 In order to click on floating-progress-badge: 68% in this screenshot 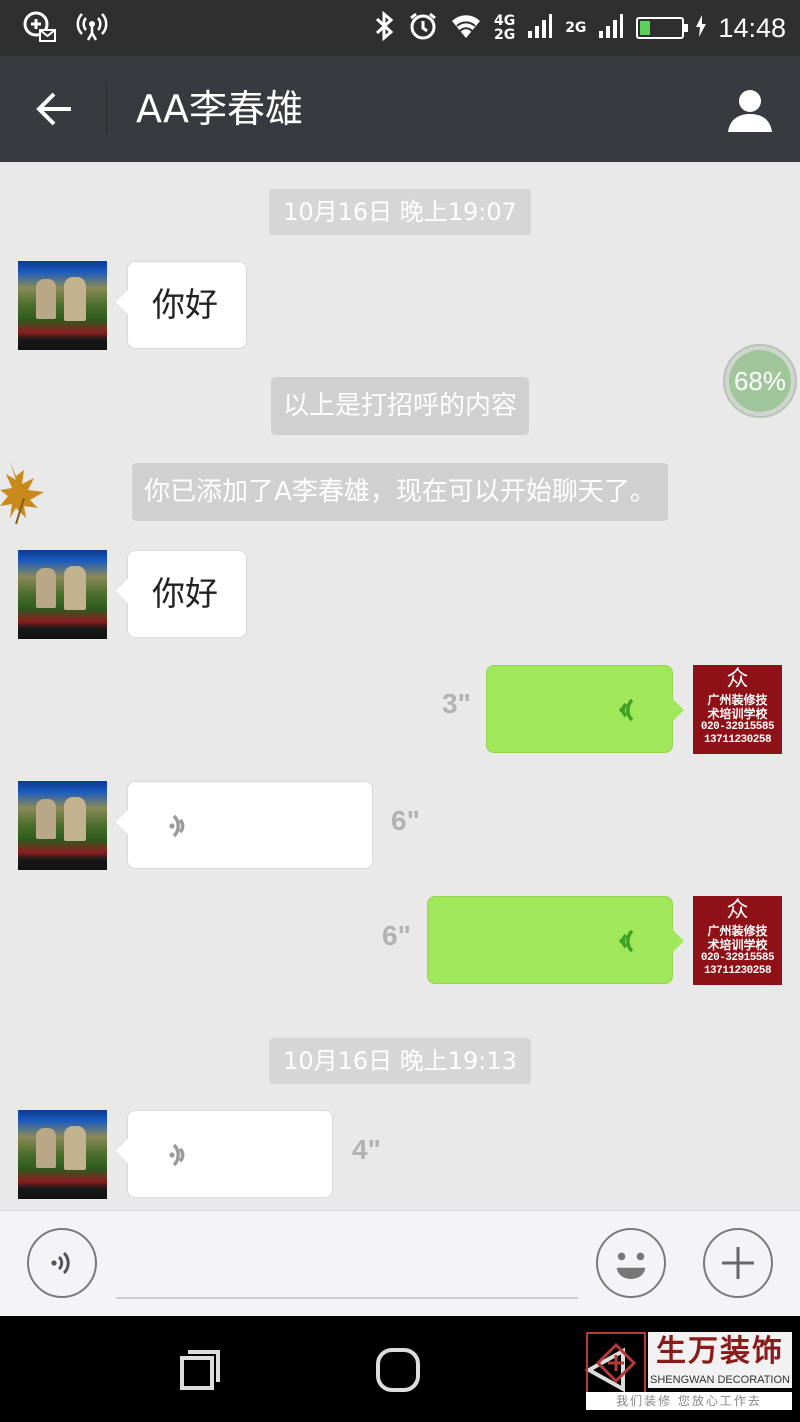, I will do `click(760, 381)`.